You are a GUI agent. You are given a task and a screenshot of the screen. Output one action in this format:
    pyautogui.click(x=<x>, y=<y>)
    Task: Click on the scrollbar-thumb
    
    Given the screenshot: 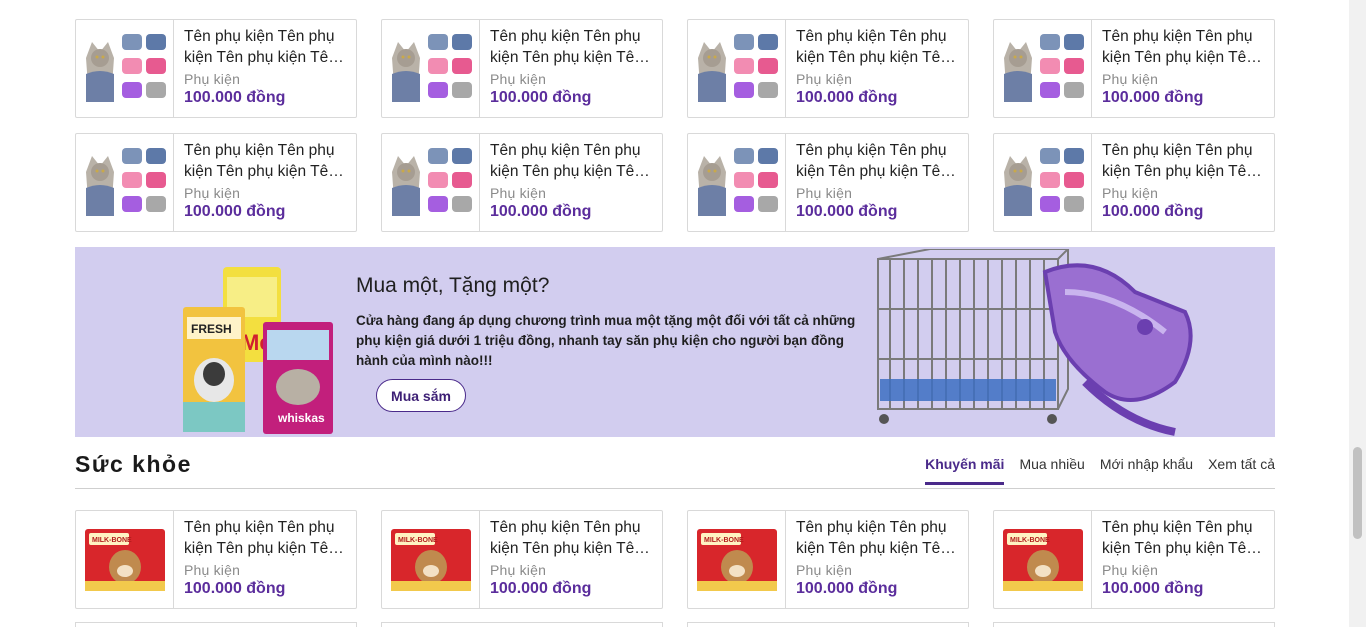 What is the action you would take?
    pyautogui.click(x=1357, y=493)
    